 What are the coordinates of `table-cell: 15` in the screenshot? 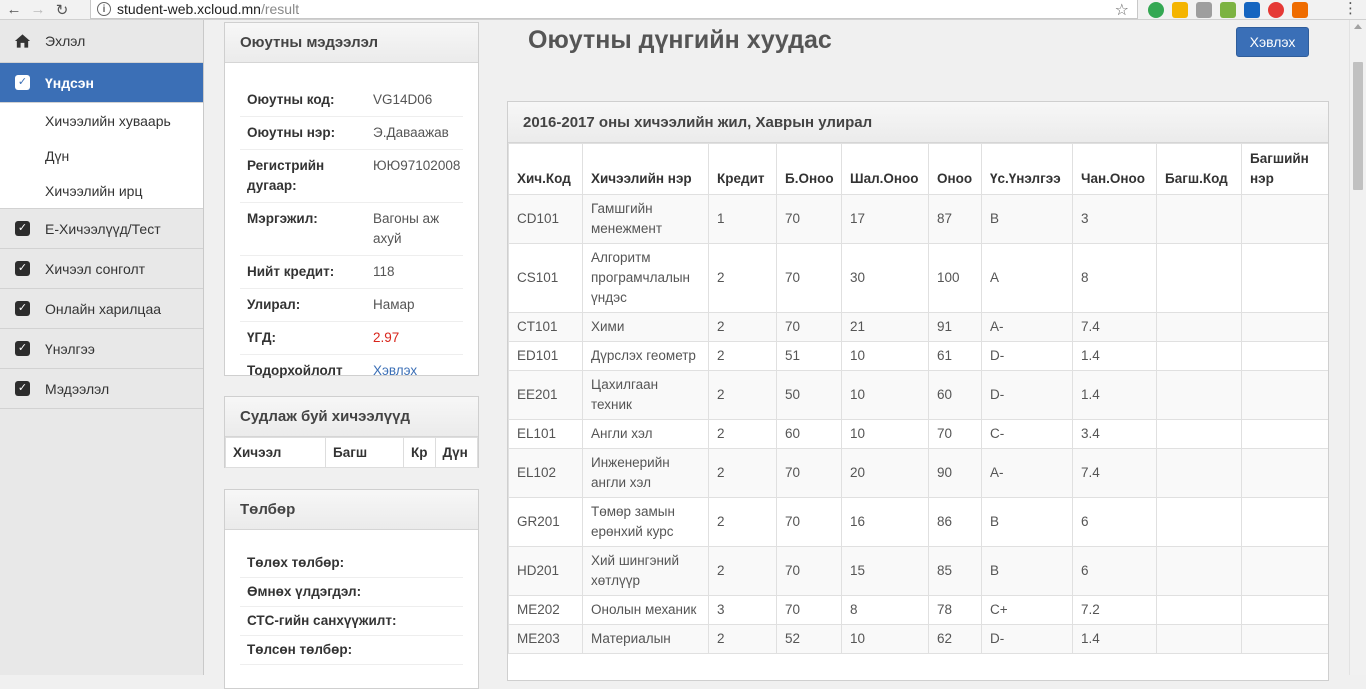 It's located at (885, 571).